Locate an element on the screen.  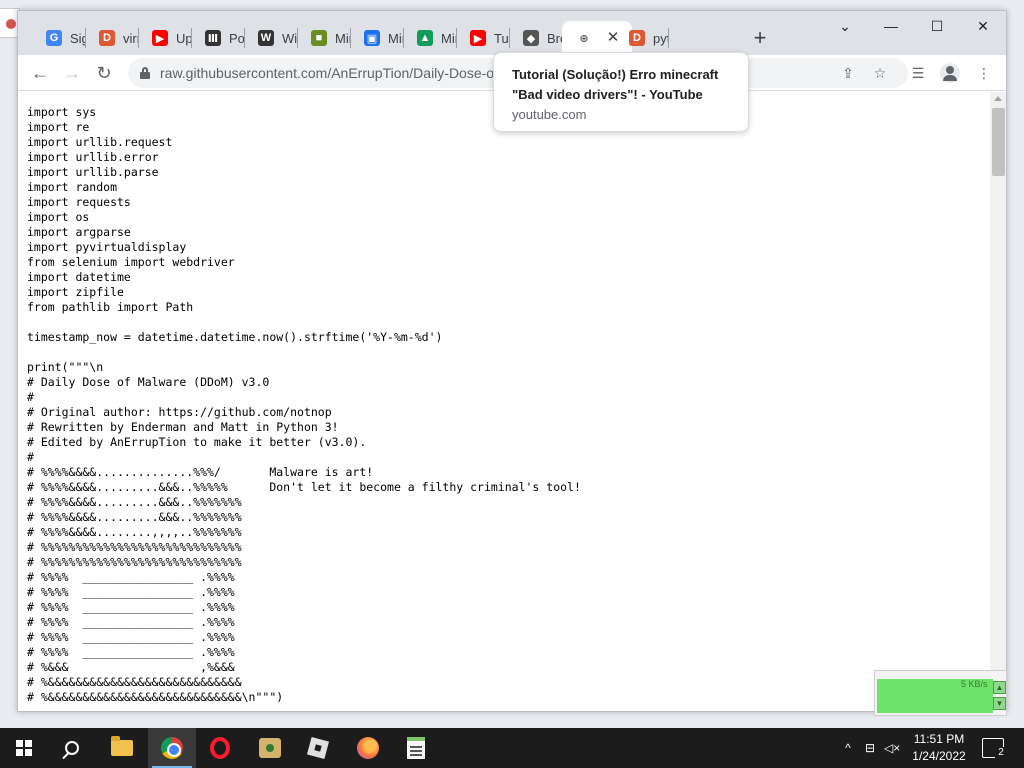
code-line: import datetime is located at coordinates (79, 277).